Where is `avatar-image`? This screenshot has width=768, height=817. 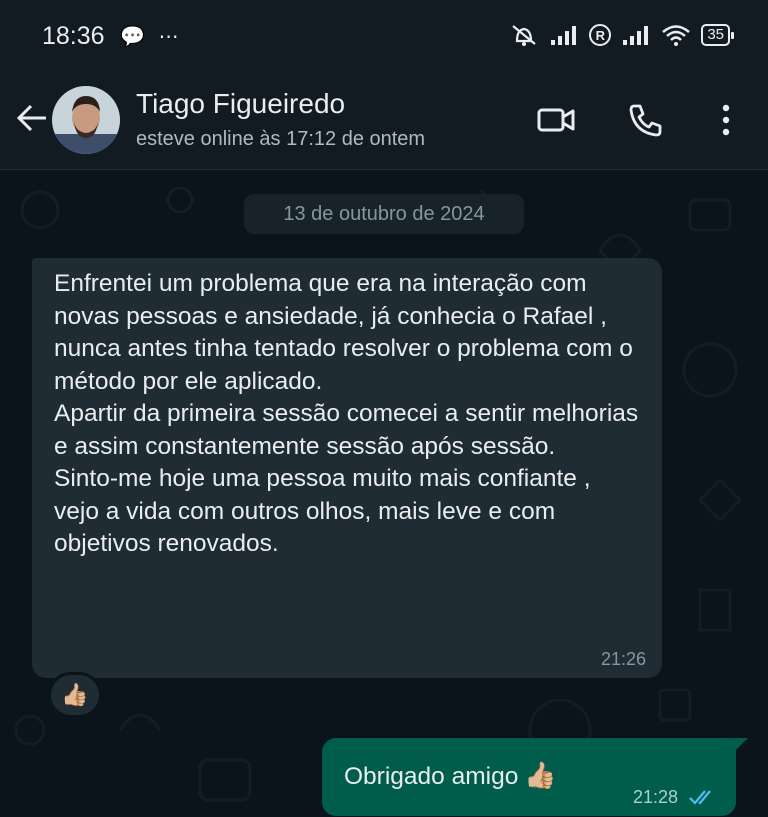
avatar-image is located at coordinates (86, 120).